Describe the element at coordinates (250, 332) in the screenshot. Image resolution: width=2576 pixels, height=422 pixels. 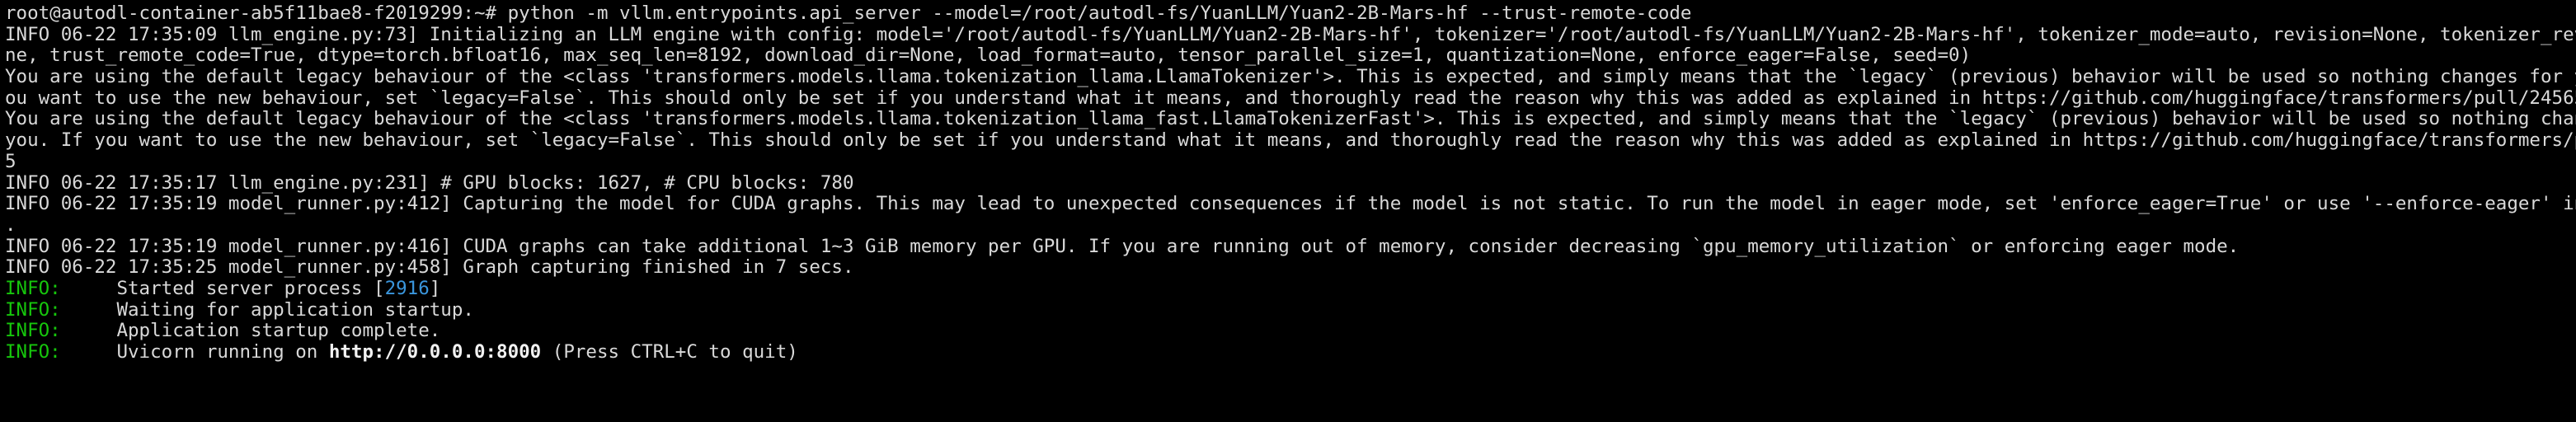
I see `complete-text: Application startup complete.` at that location.